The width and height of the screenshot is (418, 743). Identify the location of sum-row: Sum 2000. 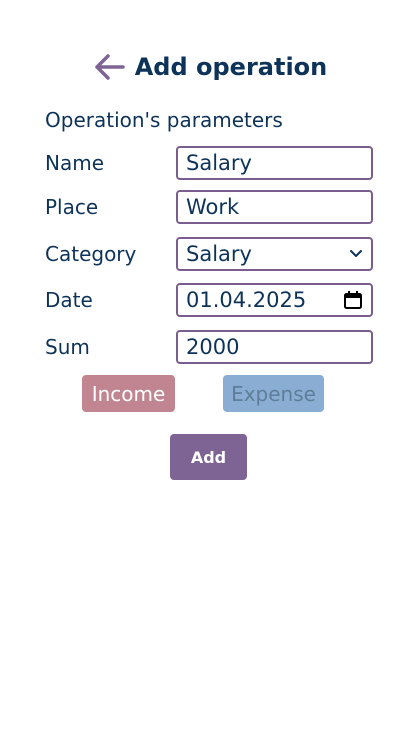
(209, 347).